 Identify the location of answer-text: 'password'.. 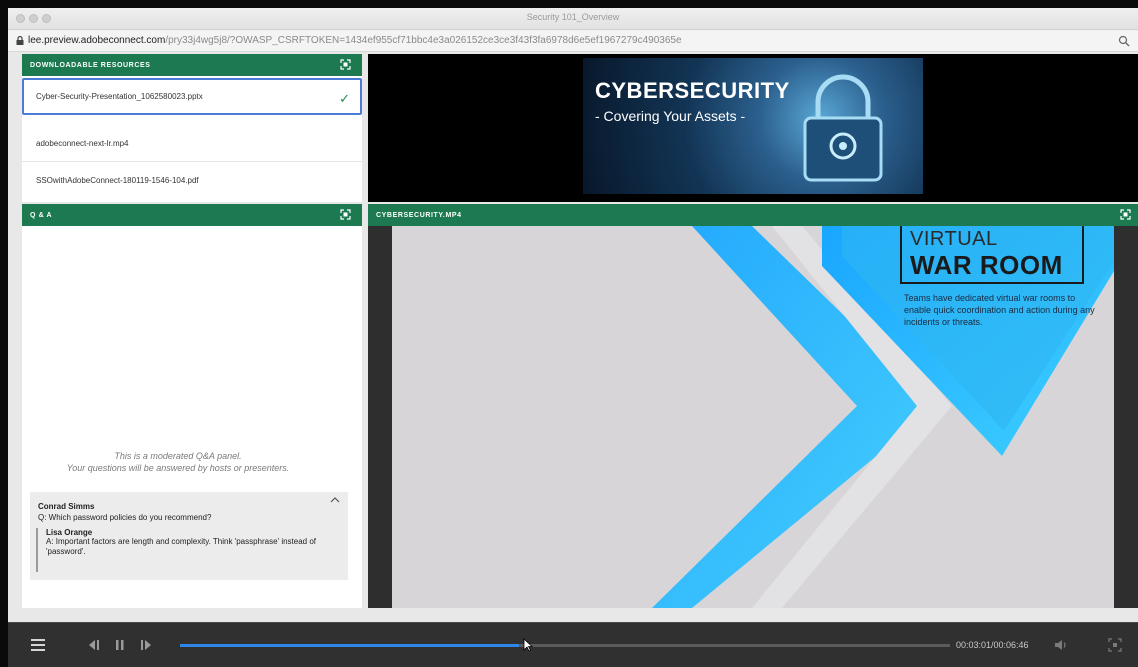
(66, 551).